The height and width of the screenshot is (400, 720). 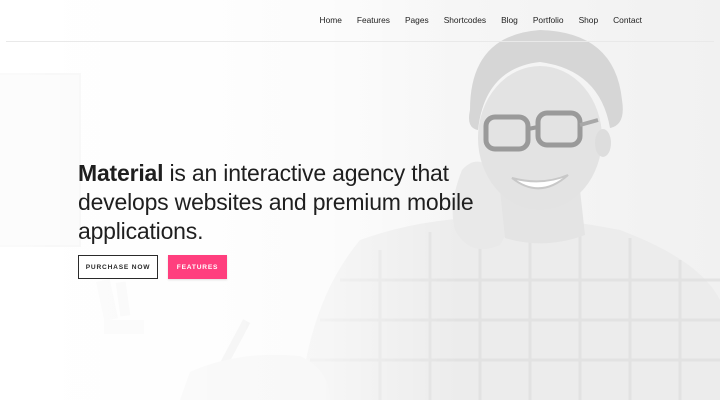 I want to click on features-button: FEATURES, so click(x=197, y=267).